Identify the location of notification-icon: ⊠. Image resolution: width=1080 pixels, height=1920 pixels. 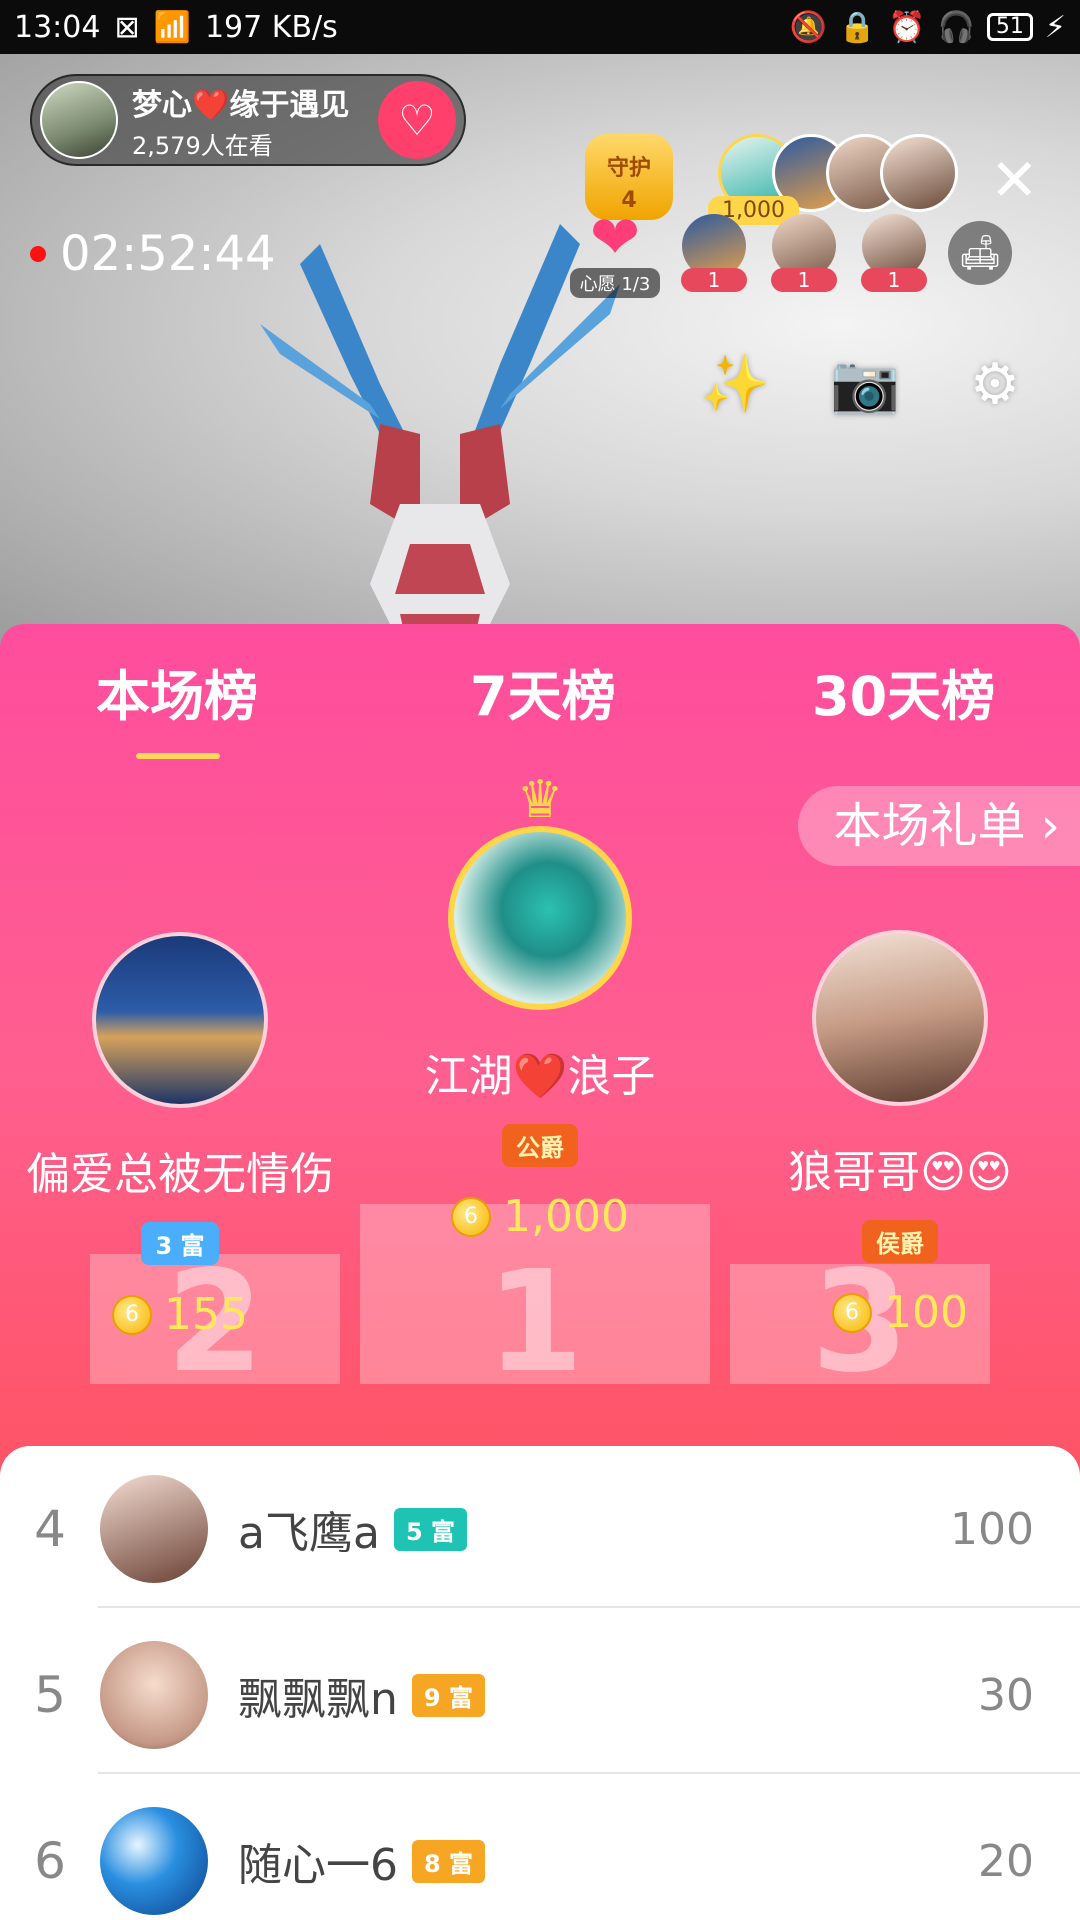
(127, 27).